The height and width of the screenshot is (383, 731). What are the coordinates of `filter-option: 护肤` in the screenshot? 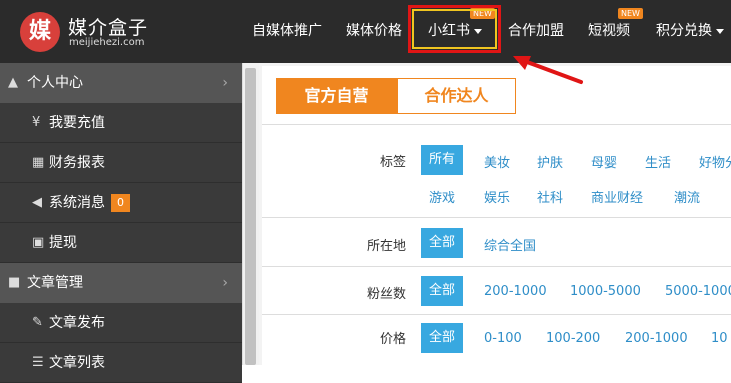 It's located at (550, 161).